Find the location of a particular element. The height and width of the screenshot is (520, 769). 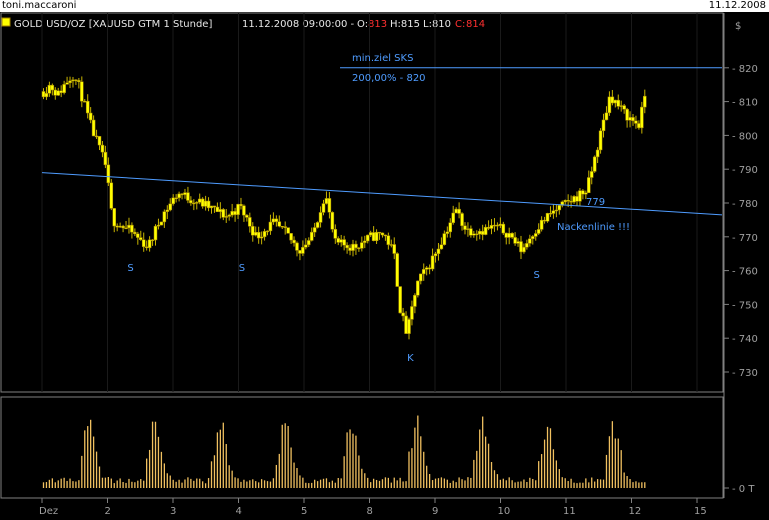

candle-legend-icon is located at coordinates (6, 22).